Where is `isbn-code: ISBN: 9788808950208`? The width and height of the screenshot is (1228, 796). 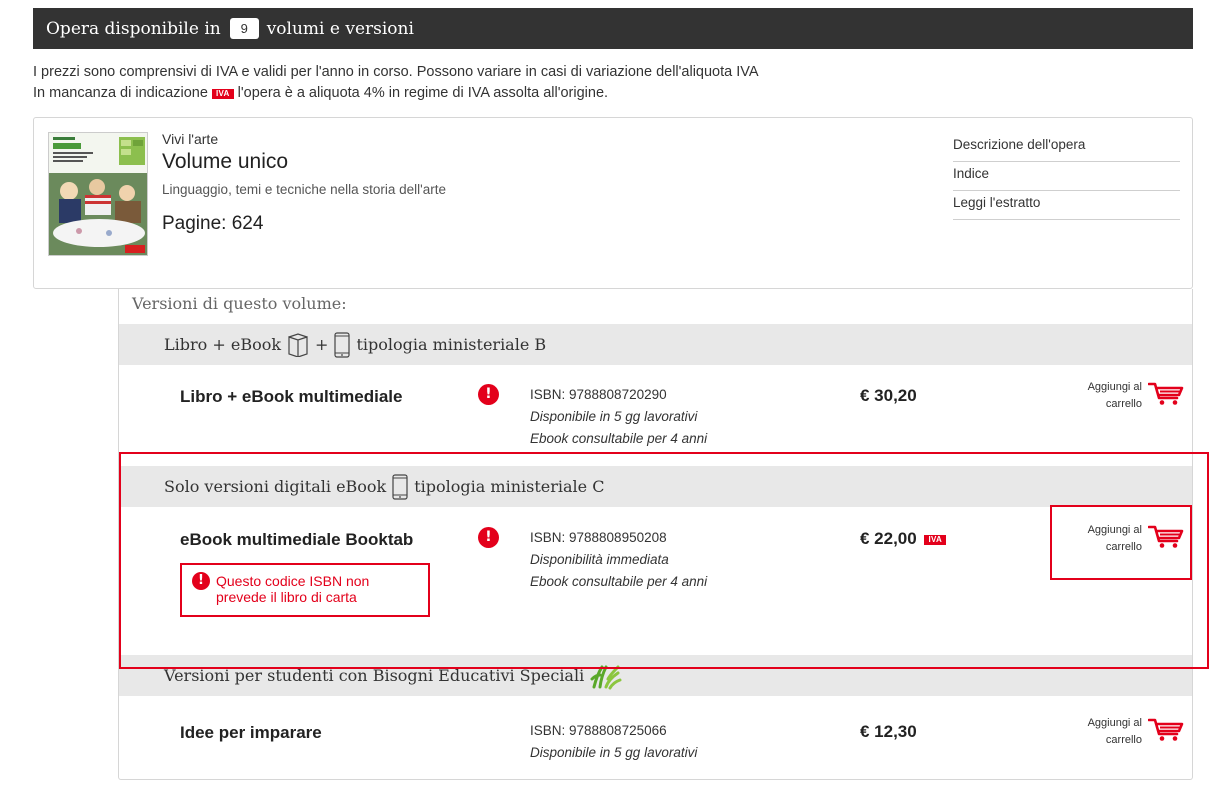
isbn-code: ISBN: 9788808950208 is located at coordinates (598, 537).